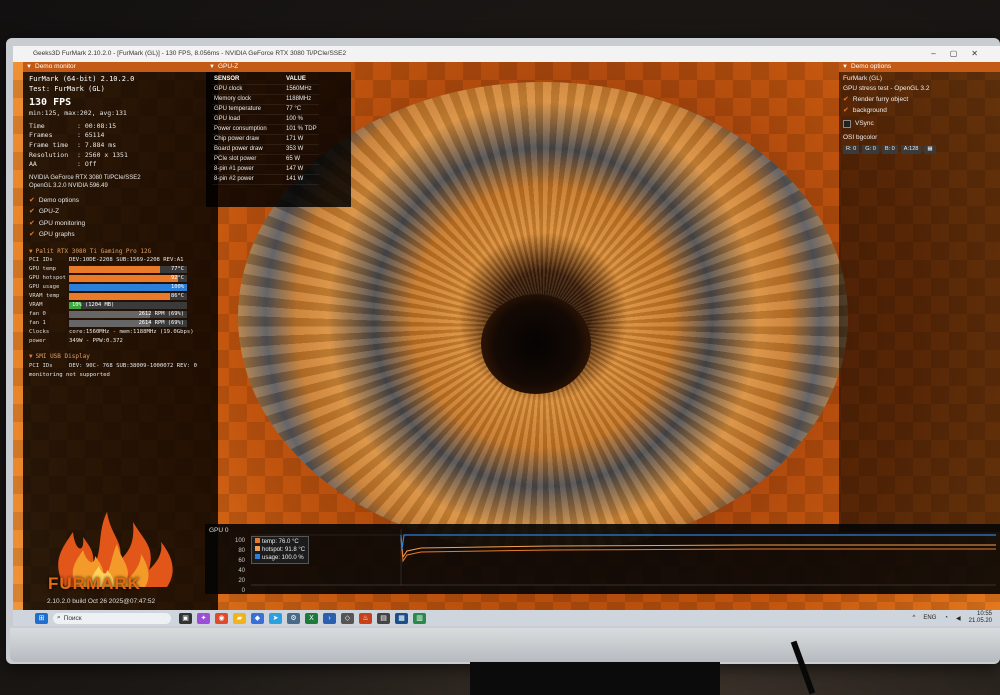  Describe the element at coordinates (91, 135) in the screenshot. I see `stat-value: : 65114` at that location.